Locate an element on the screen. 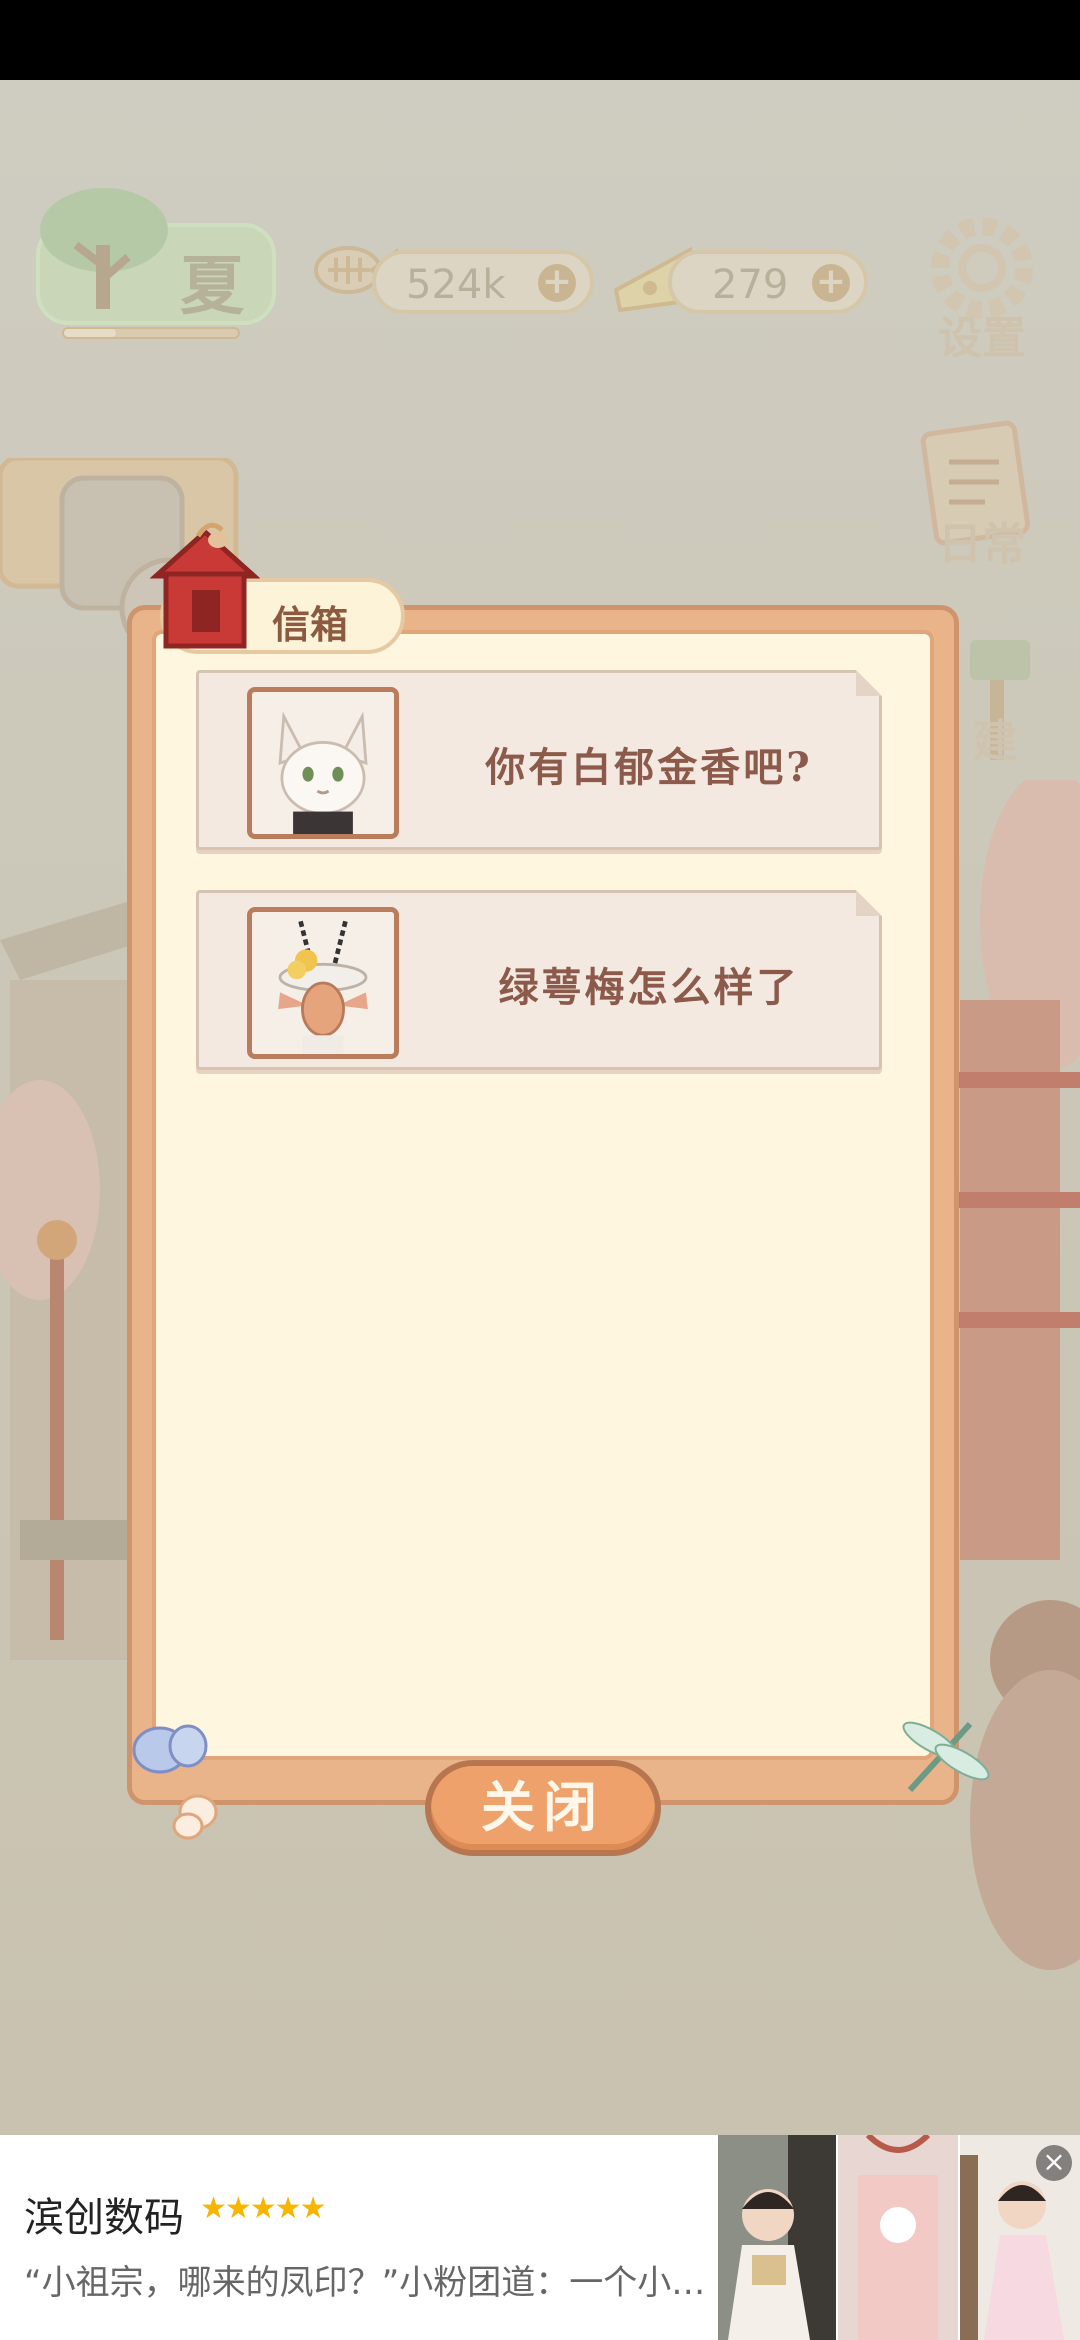  ad-description: “小祖宗，哪来的凤印？”小粉团道：一个小哥哥送的 is located at coordinates (369, 2283).